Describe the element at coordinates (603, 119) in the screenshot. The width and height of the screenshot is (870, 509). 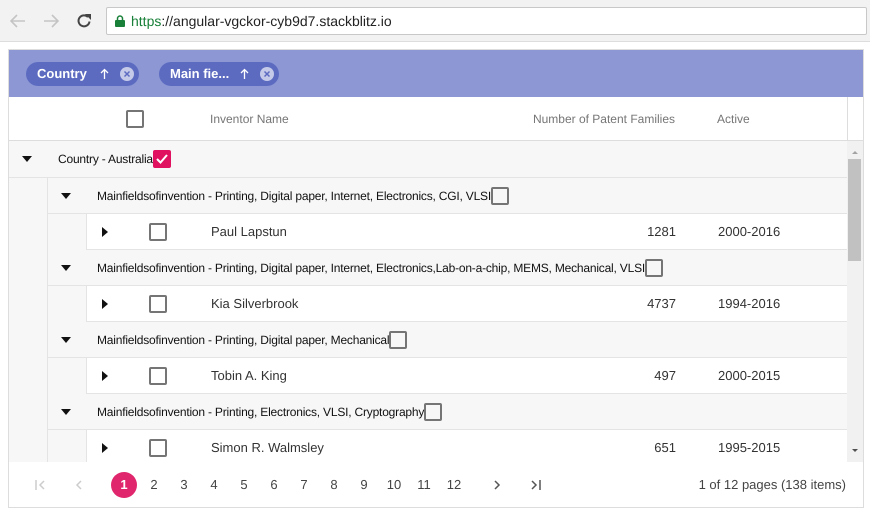
I see `column-header: Number of Patent Families` at that location.